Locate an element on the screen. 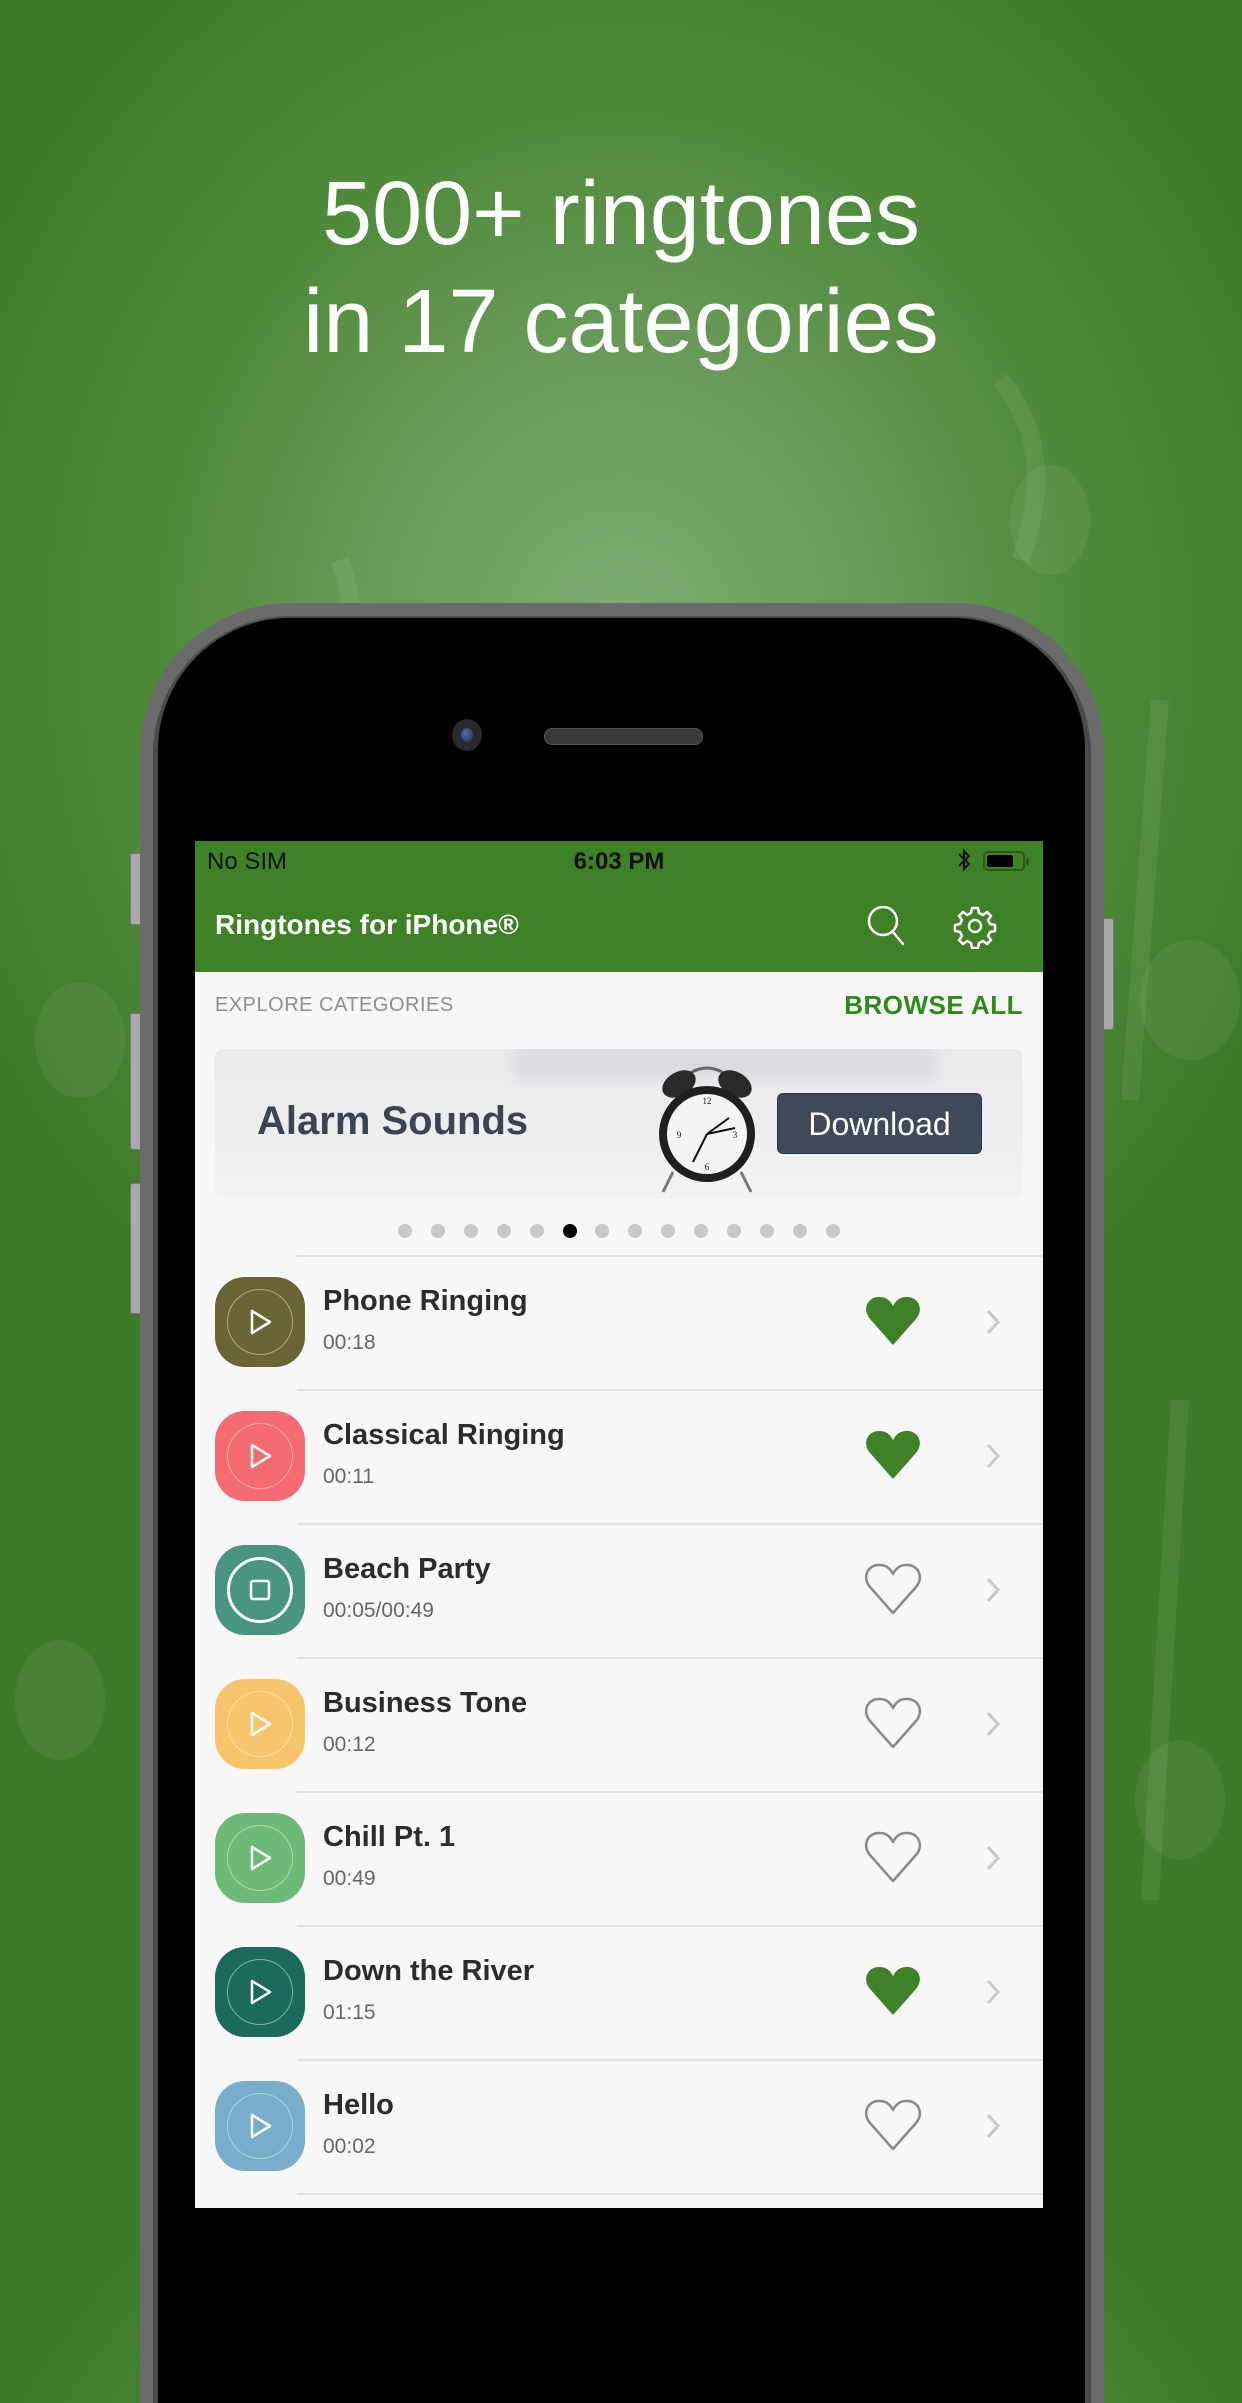  search-icon is located at coordinates (887, 927).